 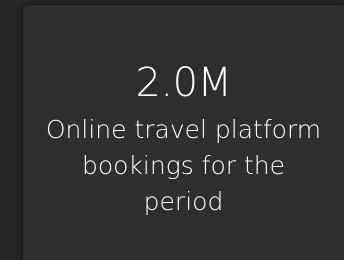 What do you see at coordinates (183, 83) in the screenshot?
I see `kpi-value: 2.0M` at bounding box center [183, 83].